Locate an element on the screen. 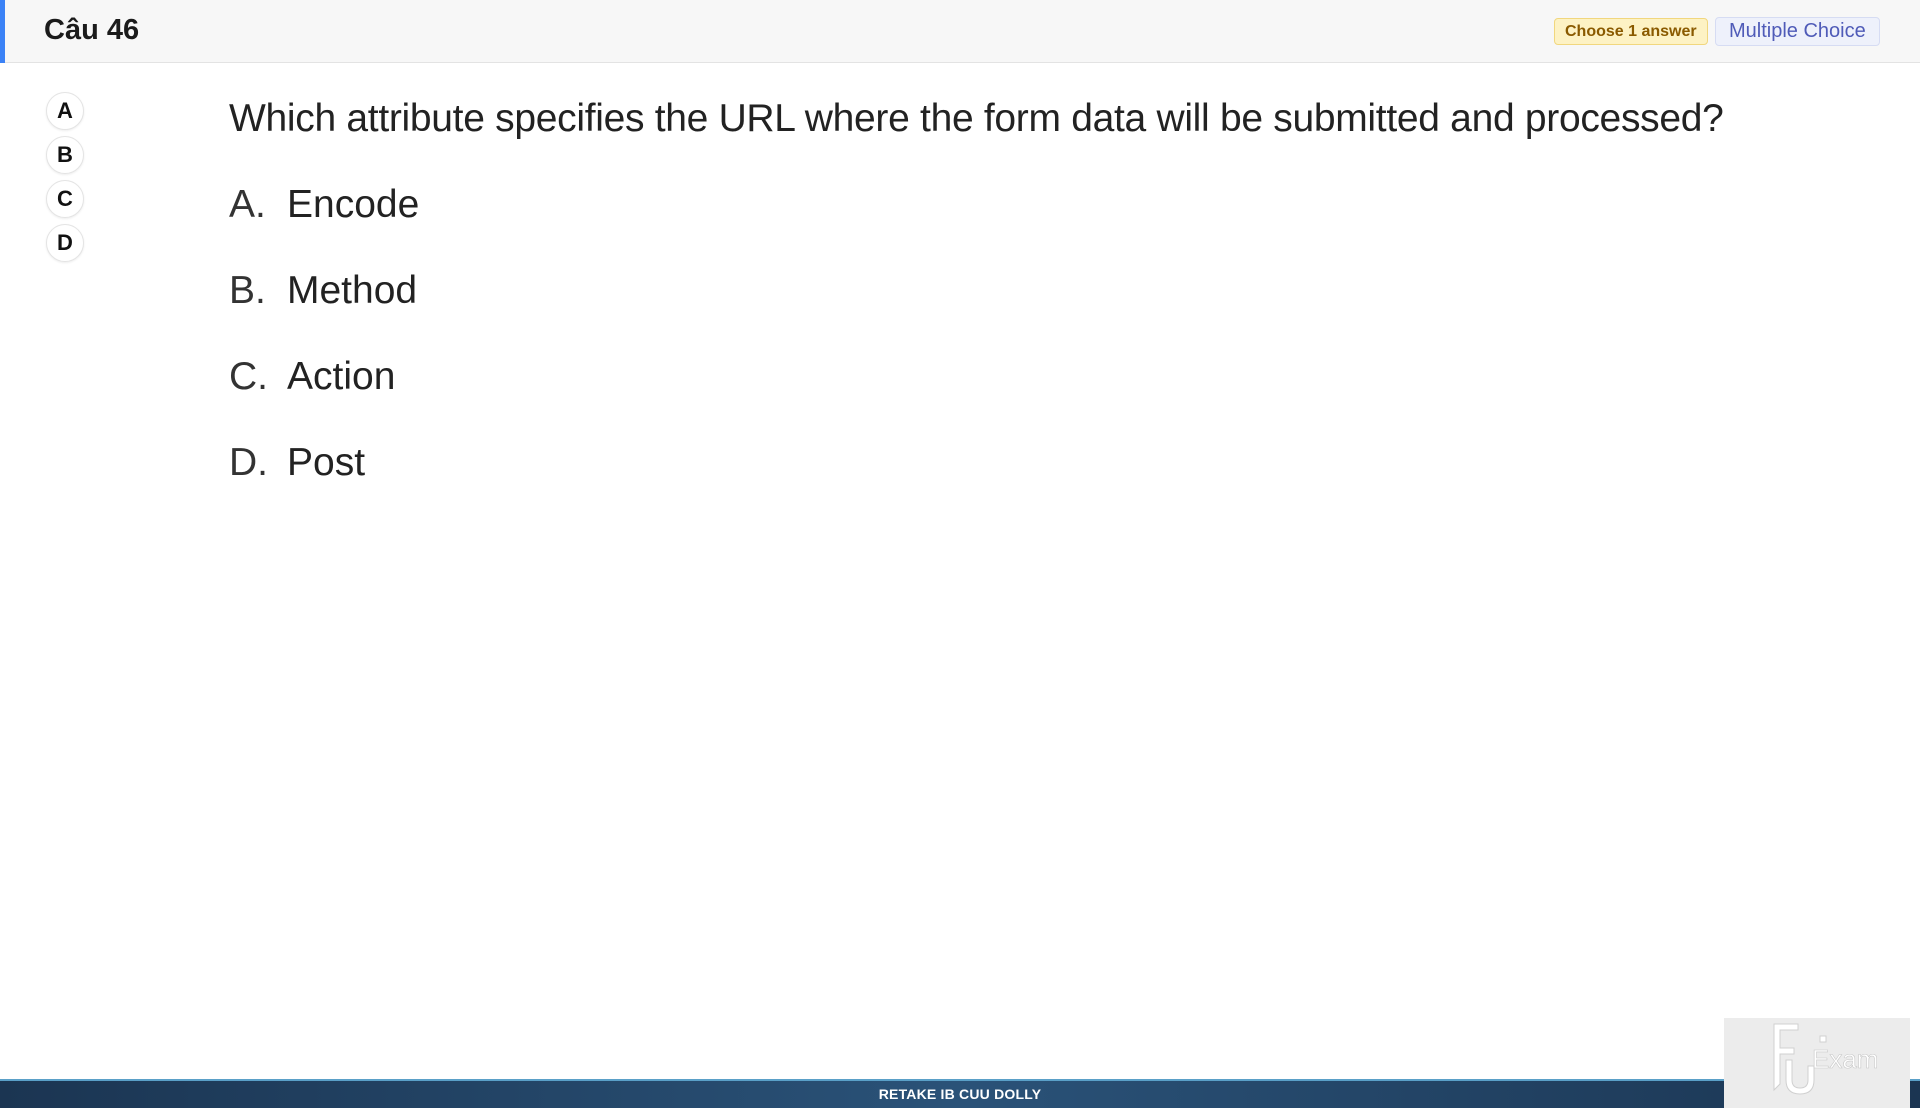  option-list: A. Encode B. Method C. Action D. Post is located at coordinates (324, 354).